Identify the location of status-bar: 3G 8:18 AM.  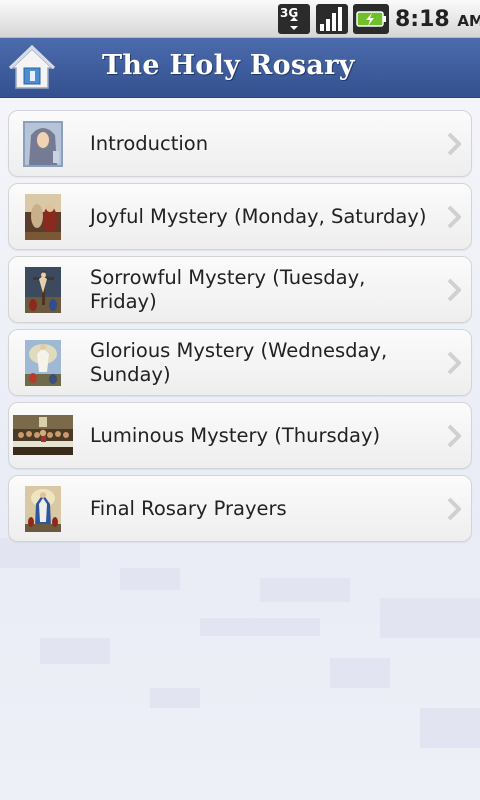
(240, 19).